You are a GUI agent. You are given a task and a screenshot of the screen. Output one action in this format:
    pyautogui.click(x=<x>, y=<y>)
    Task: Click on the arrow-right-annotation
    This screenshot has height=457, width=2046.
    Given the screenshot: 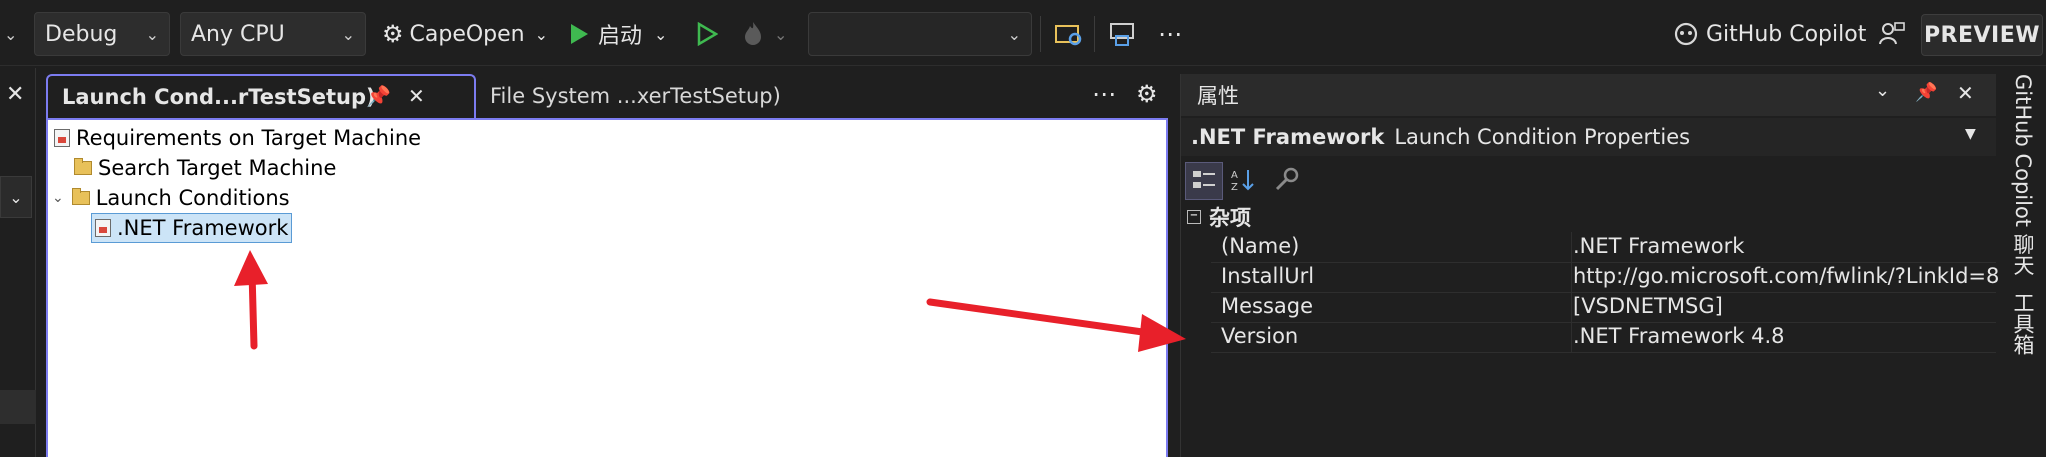 What is the action you would take?
    pyautogui.click(x=1056, y=325)
    